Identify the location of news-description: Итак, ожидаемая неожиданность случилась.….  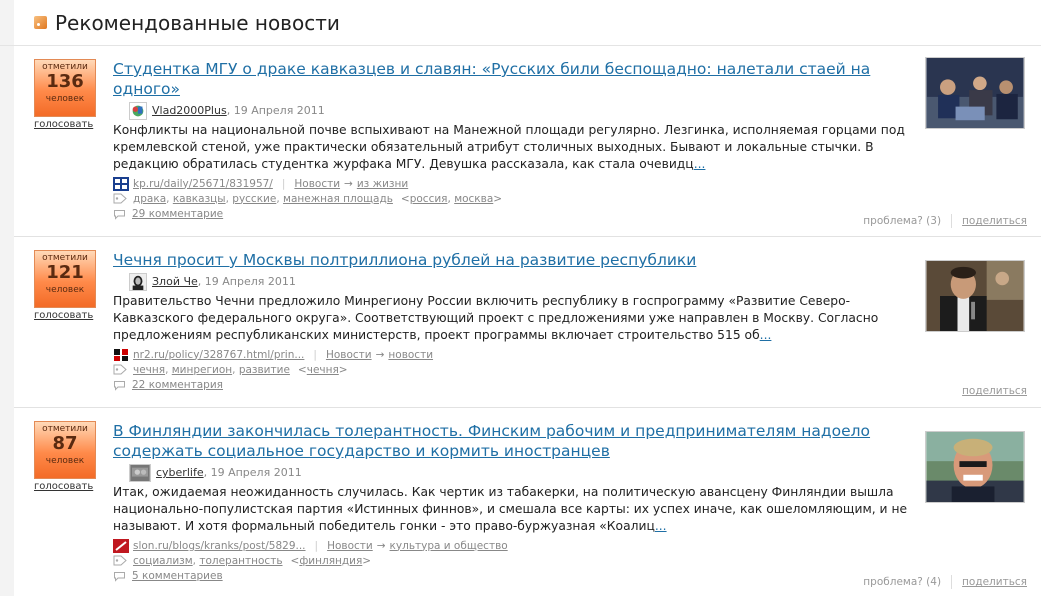
(518, 509).